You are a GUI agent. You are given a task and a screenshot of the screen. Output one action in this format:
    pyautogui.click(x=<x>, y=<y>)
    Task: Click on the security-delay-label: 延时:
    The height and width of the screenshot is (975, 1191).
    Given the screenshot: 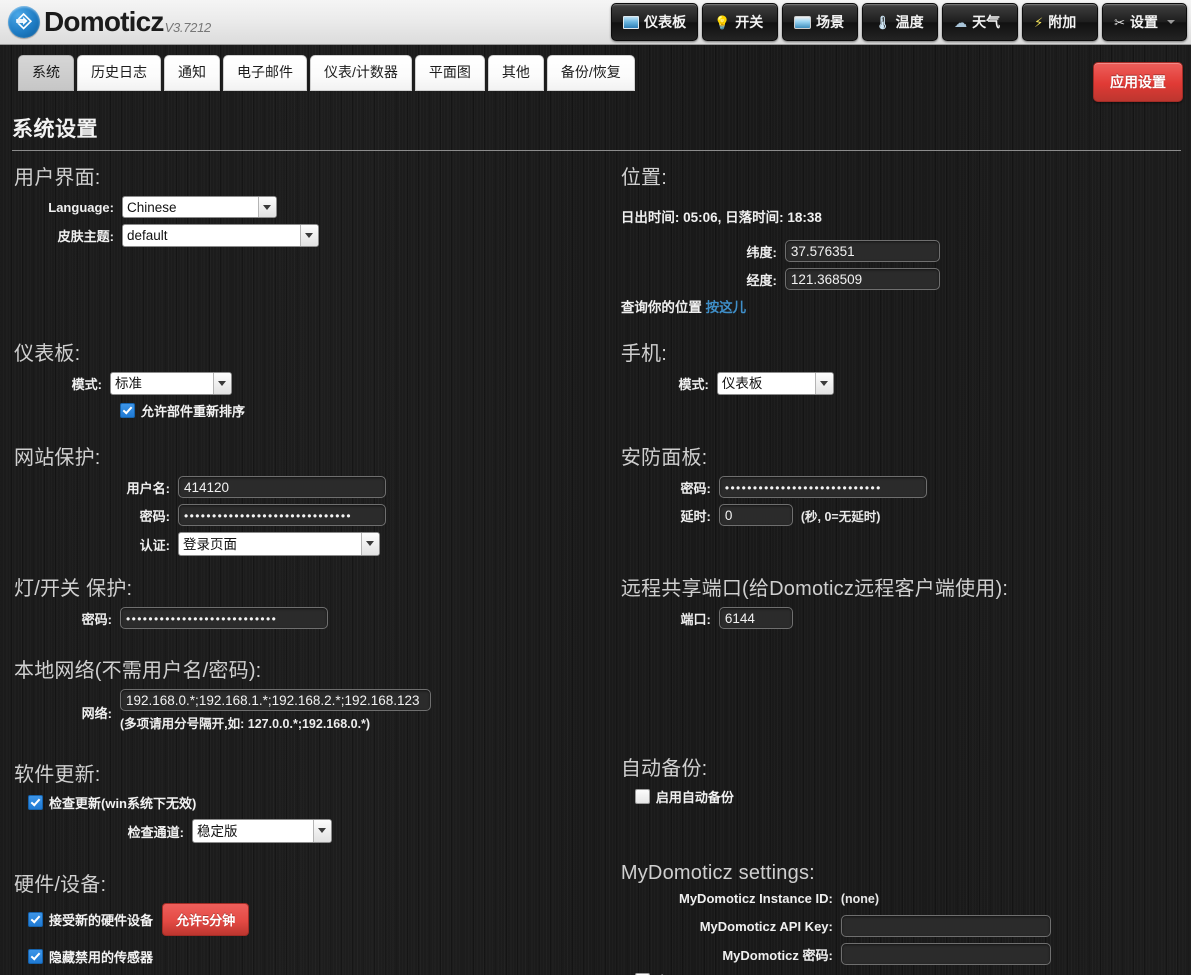 What is the action you would take?
    pyautogui.click(x=695, y=516)
    